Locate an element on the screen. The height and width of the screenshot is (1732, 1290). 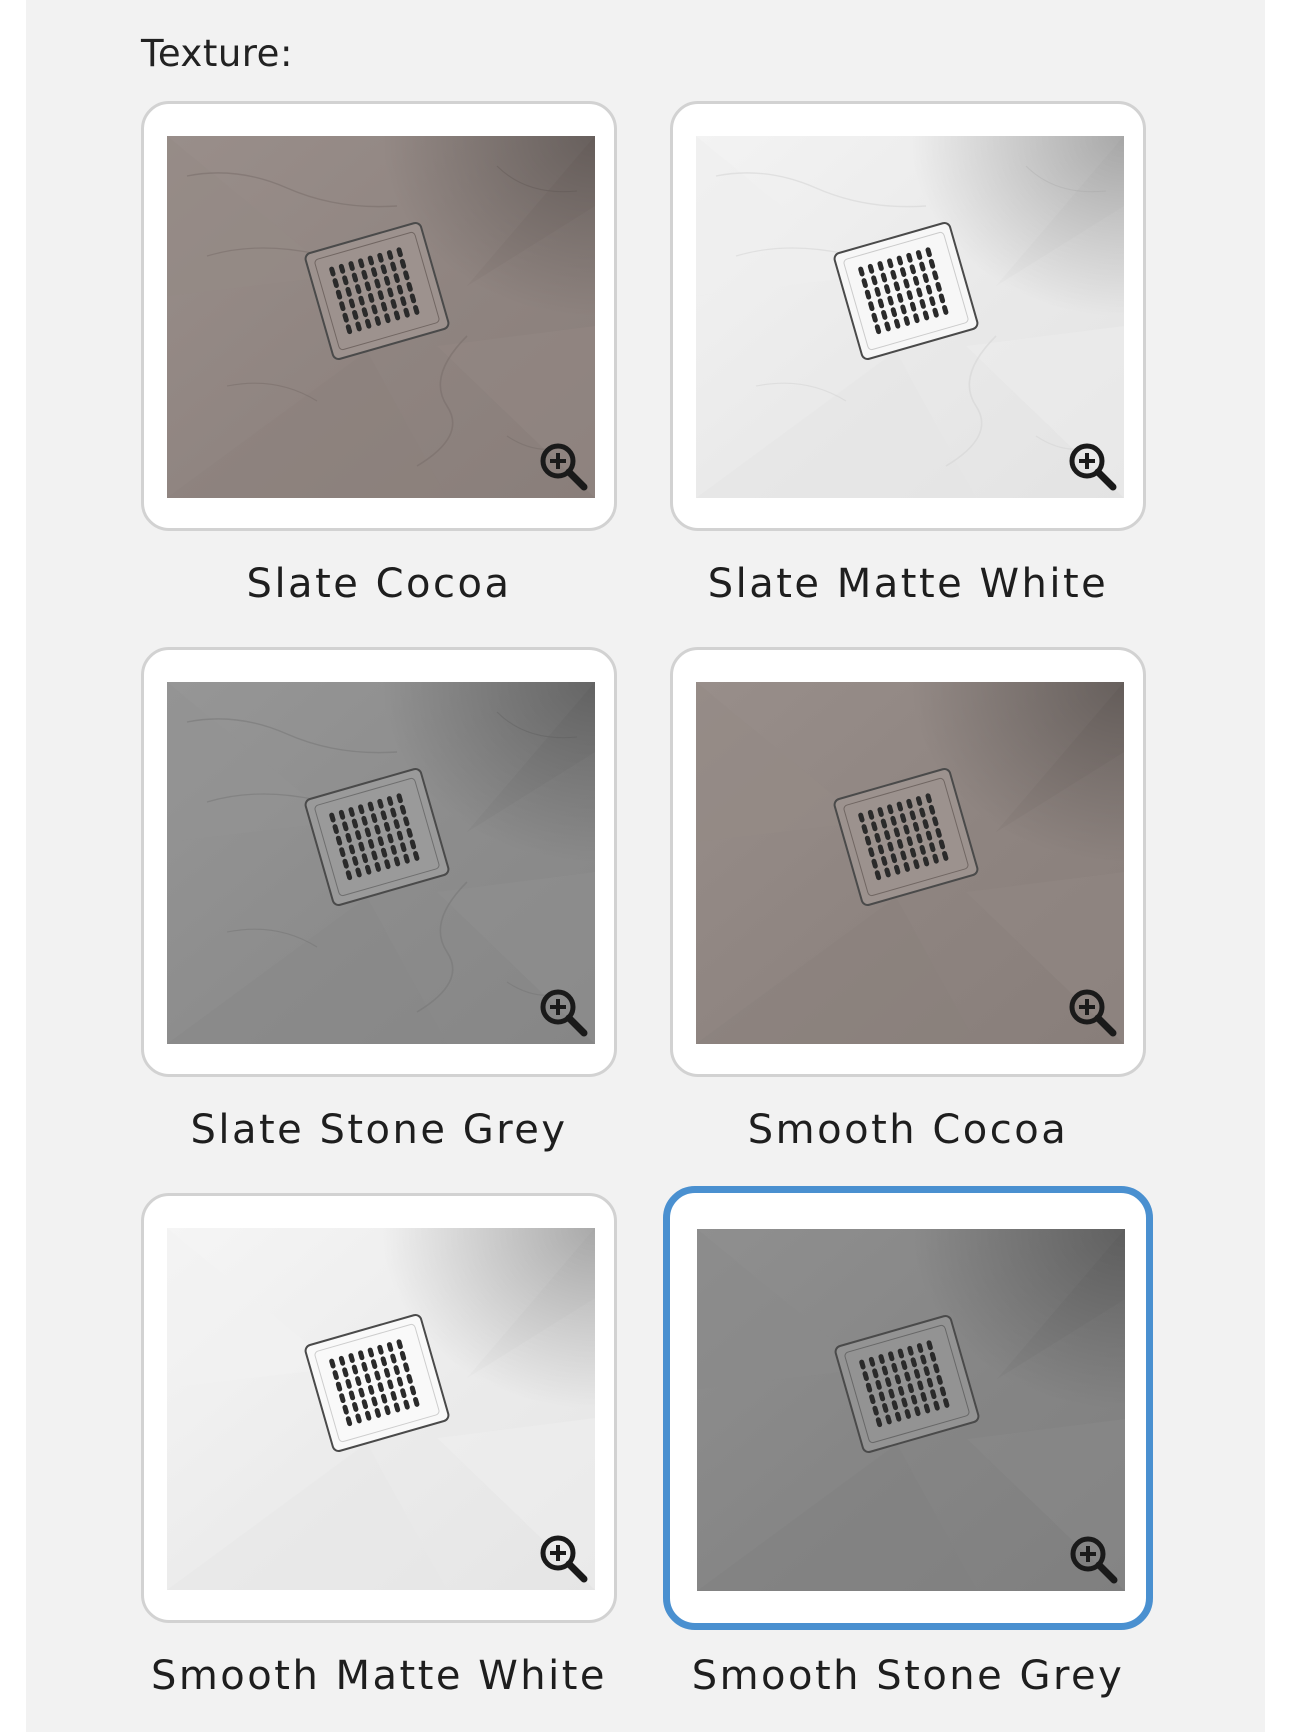
texture-option-smooth-matte-white: Smooth Matte White is located at coordinates (379, 1446).